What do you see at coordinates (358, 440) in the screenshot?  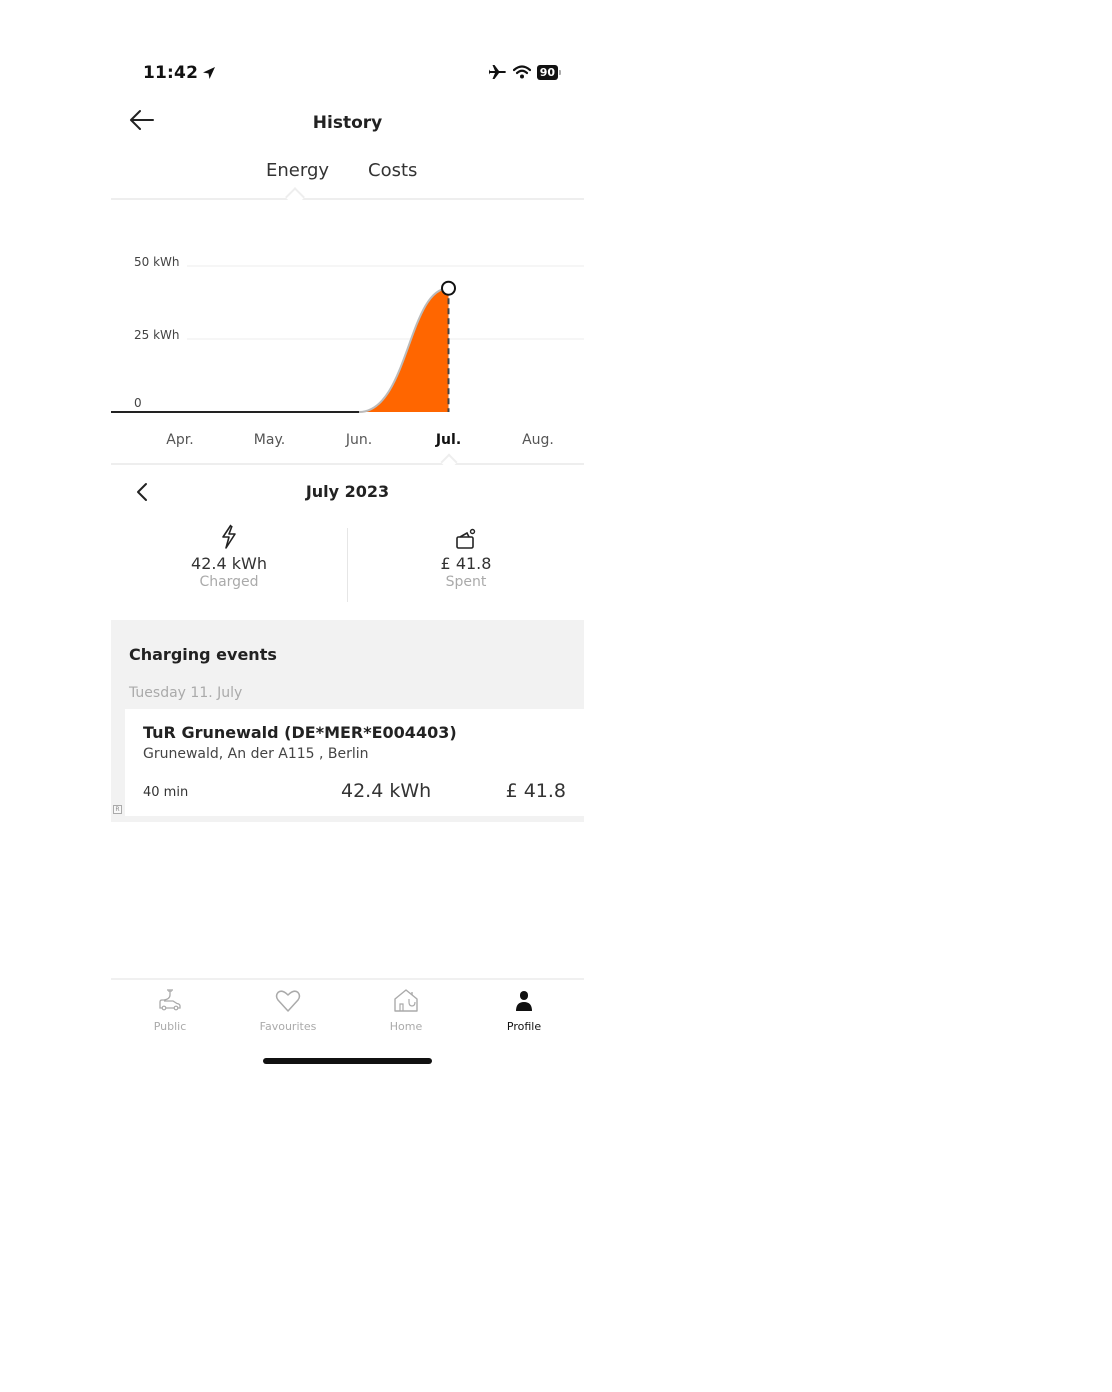 I see `x-tick-label: Jun.` at bounding box center [358, 440].